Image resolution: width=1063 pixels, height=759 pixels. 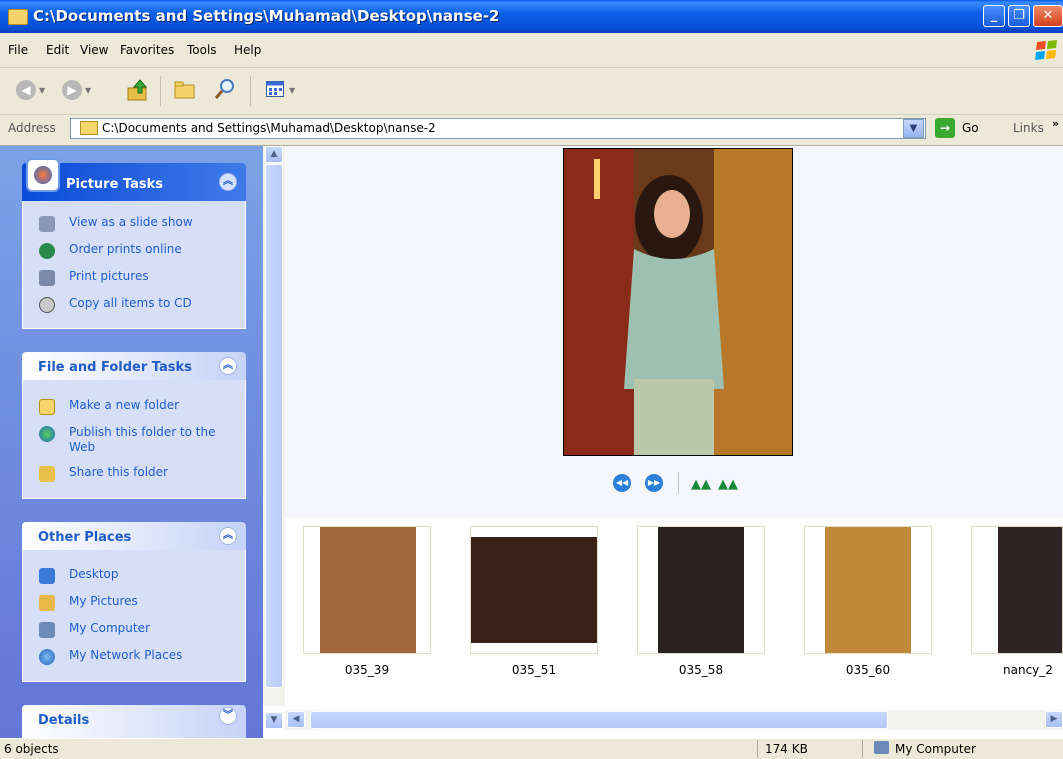 What do you see at coordinates (185, 90) in the screenshot?
I see `folders-icon` at bounding box center [185, 90].